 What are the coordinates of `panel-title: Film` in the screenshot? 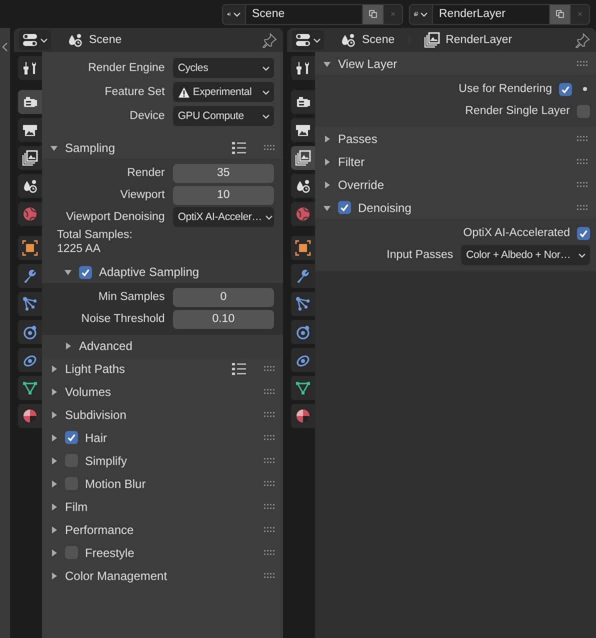 It's located at (76, 507).